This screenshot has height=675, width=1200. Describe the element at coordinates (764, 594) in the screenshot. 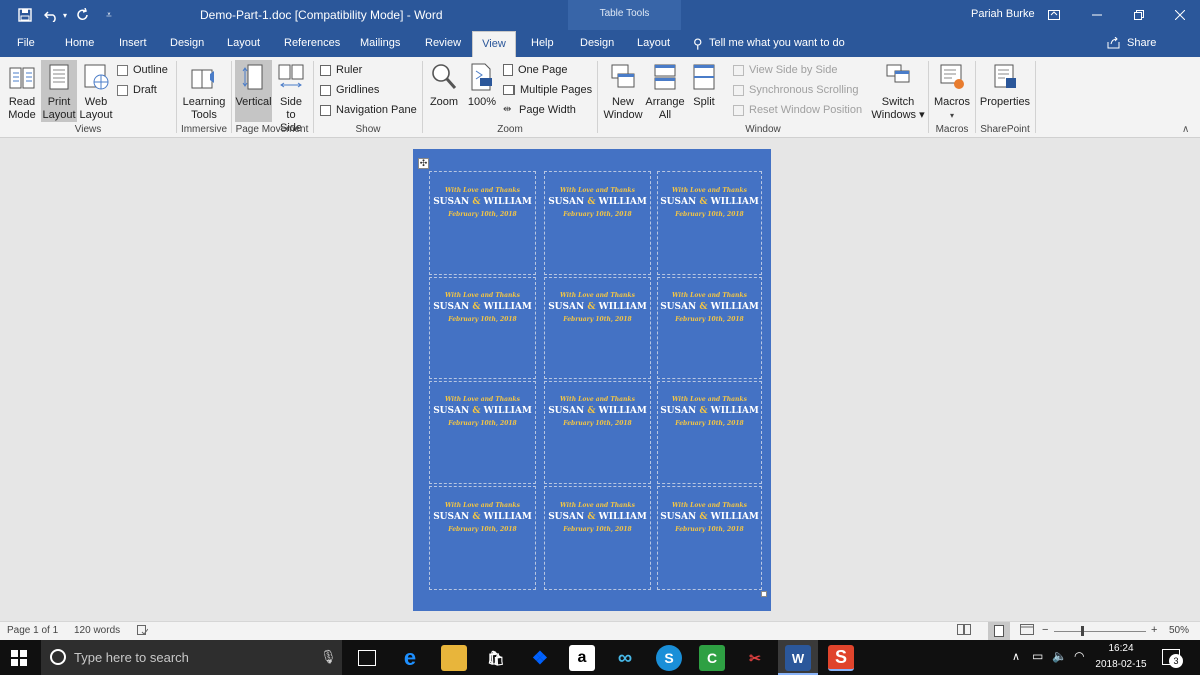

I see `table-resize-handle` at that location.